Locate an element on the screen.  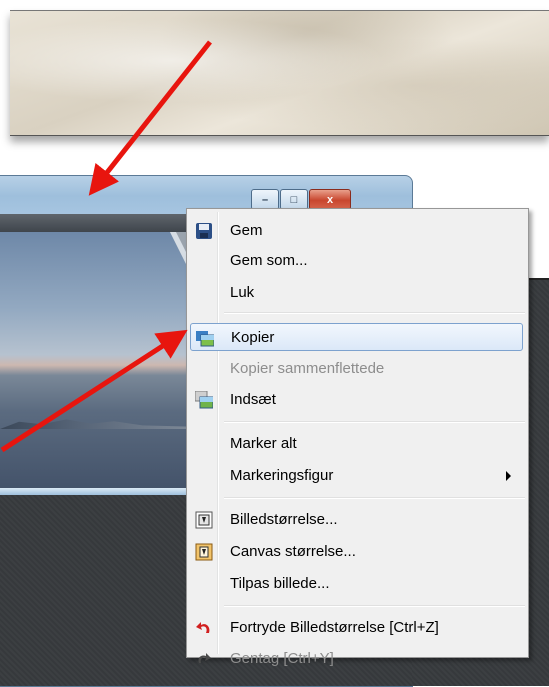
annotation-arrow-bottom is located at coordinates (94, 391).